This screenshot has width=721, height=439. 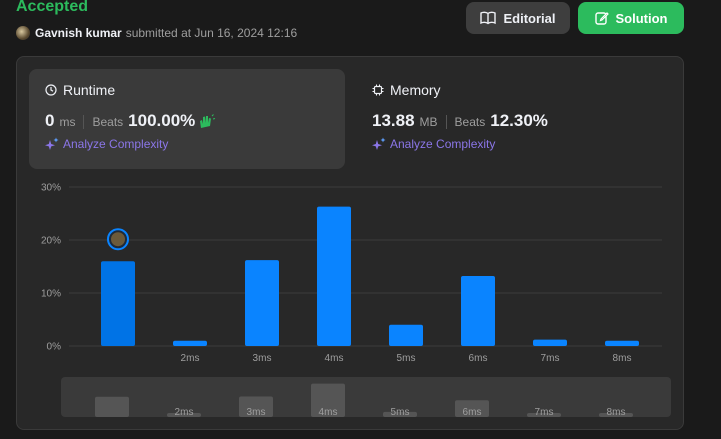 I want to click on y-tick-label: 0%, so click(x=54, y=347).